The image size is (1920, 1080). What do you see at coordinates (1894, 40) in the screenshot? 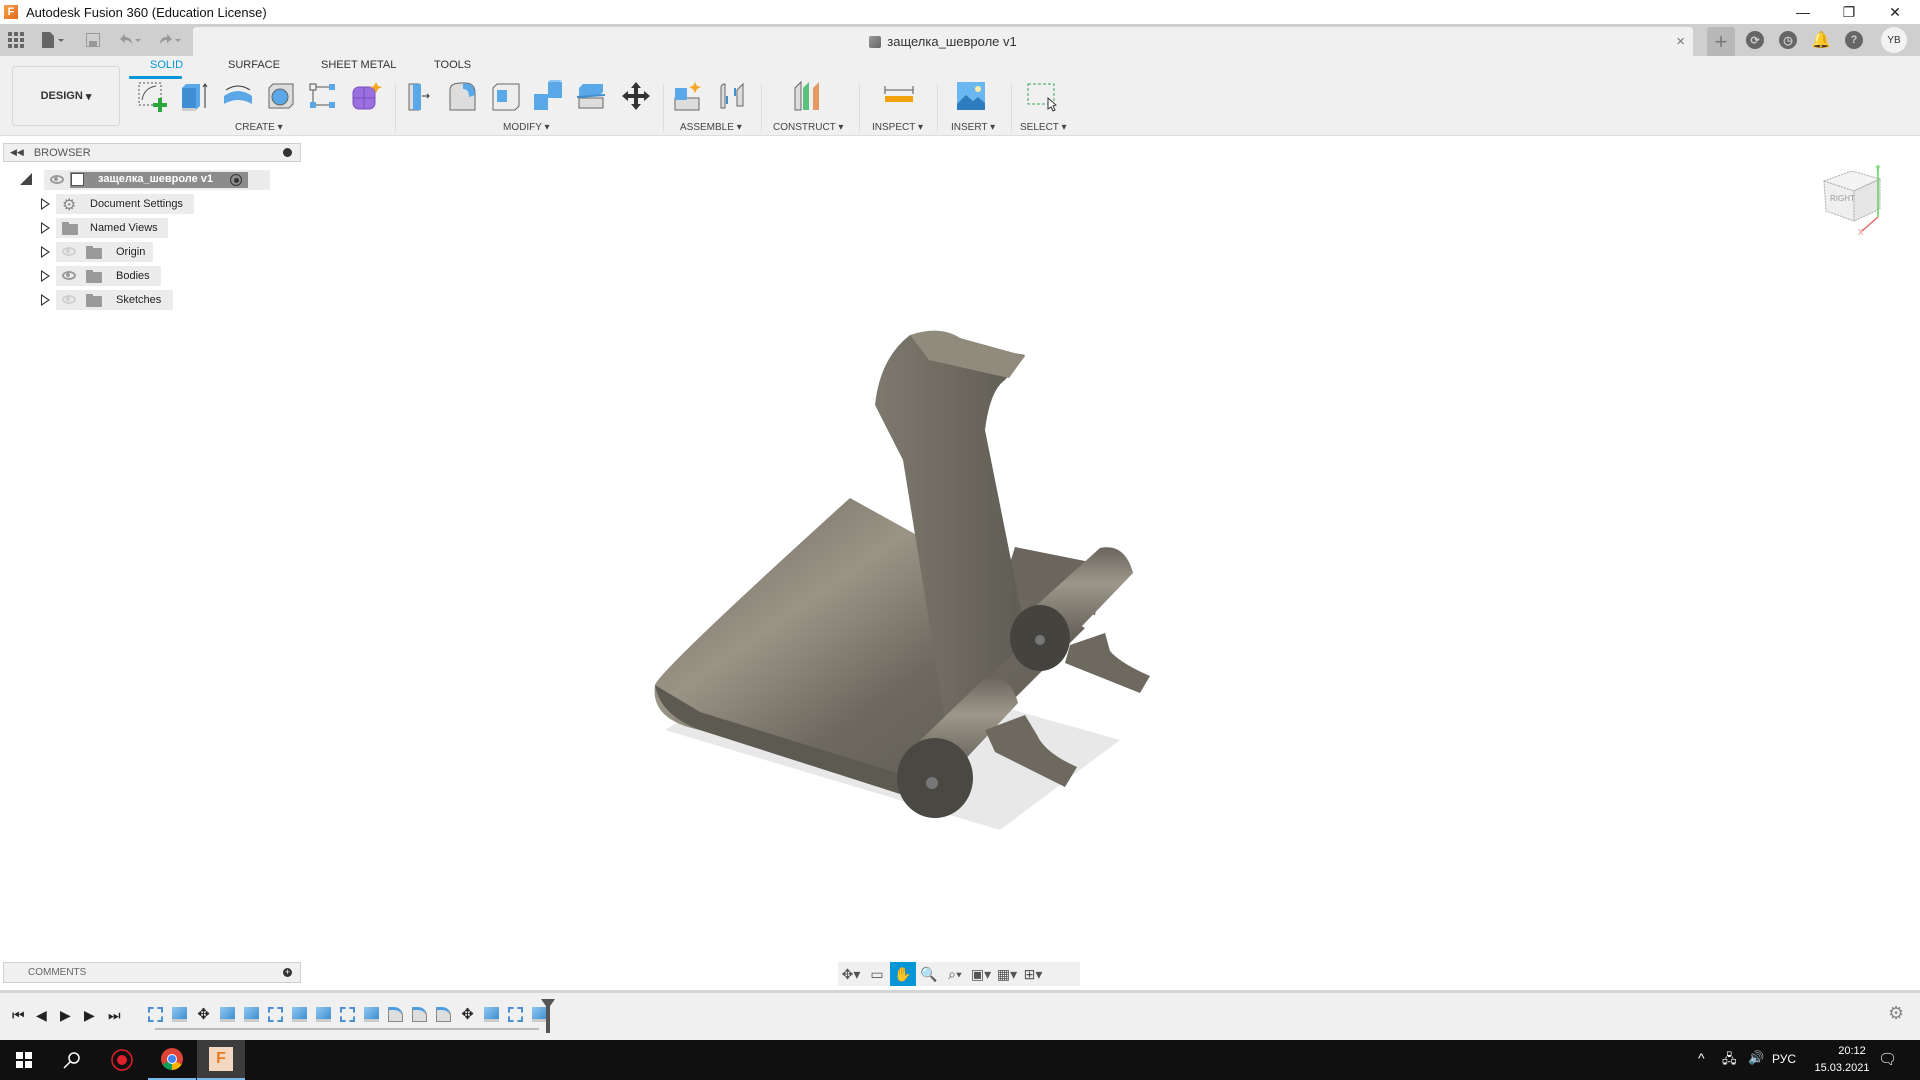
I see `user-avatar: YB` at bounding box center [1894, 40].